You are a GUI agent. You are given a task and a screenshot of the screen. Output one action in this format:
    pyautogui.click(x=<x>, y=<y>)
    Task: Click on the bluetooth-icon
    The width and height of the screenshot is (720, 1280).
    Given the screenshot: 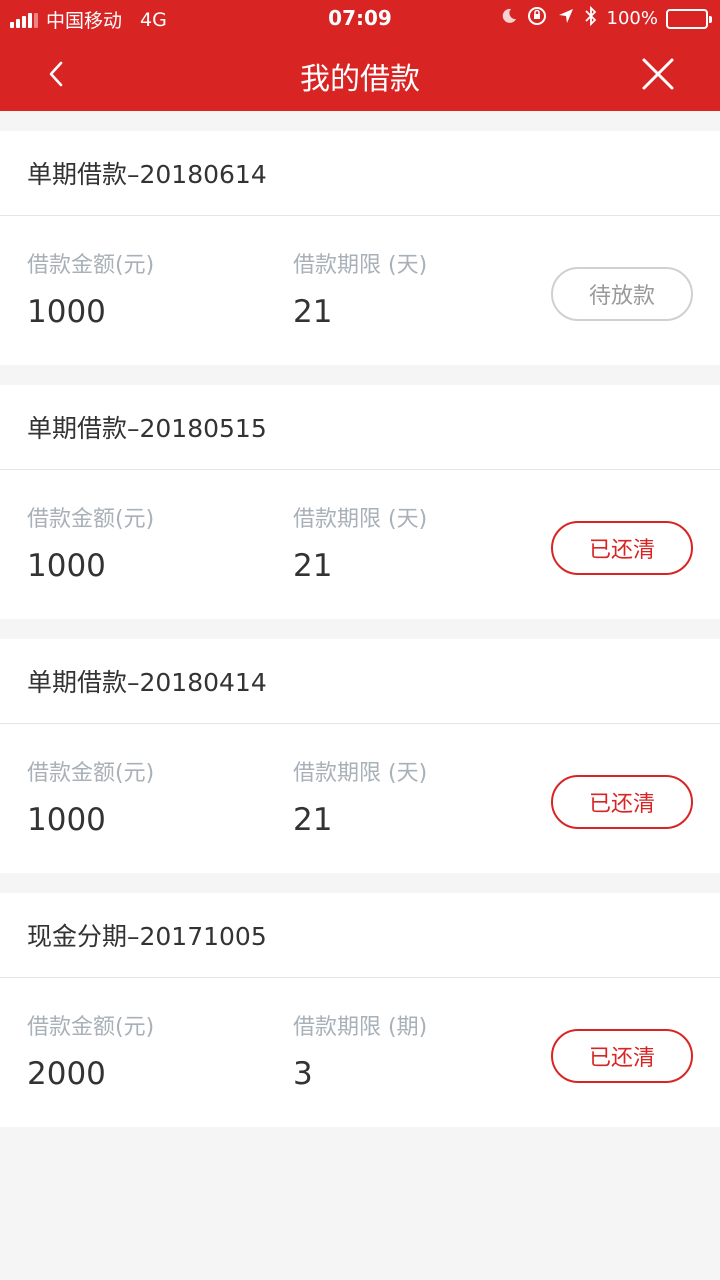 What is the action you would take?
    pyautogui.click(x=590, y=18)
    